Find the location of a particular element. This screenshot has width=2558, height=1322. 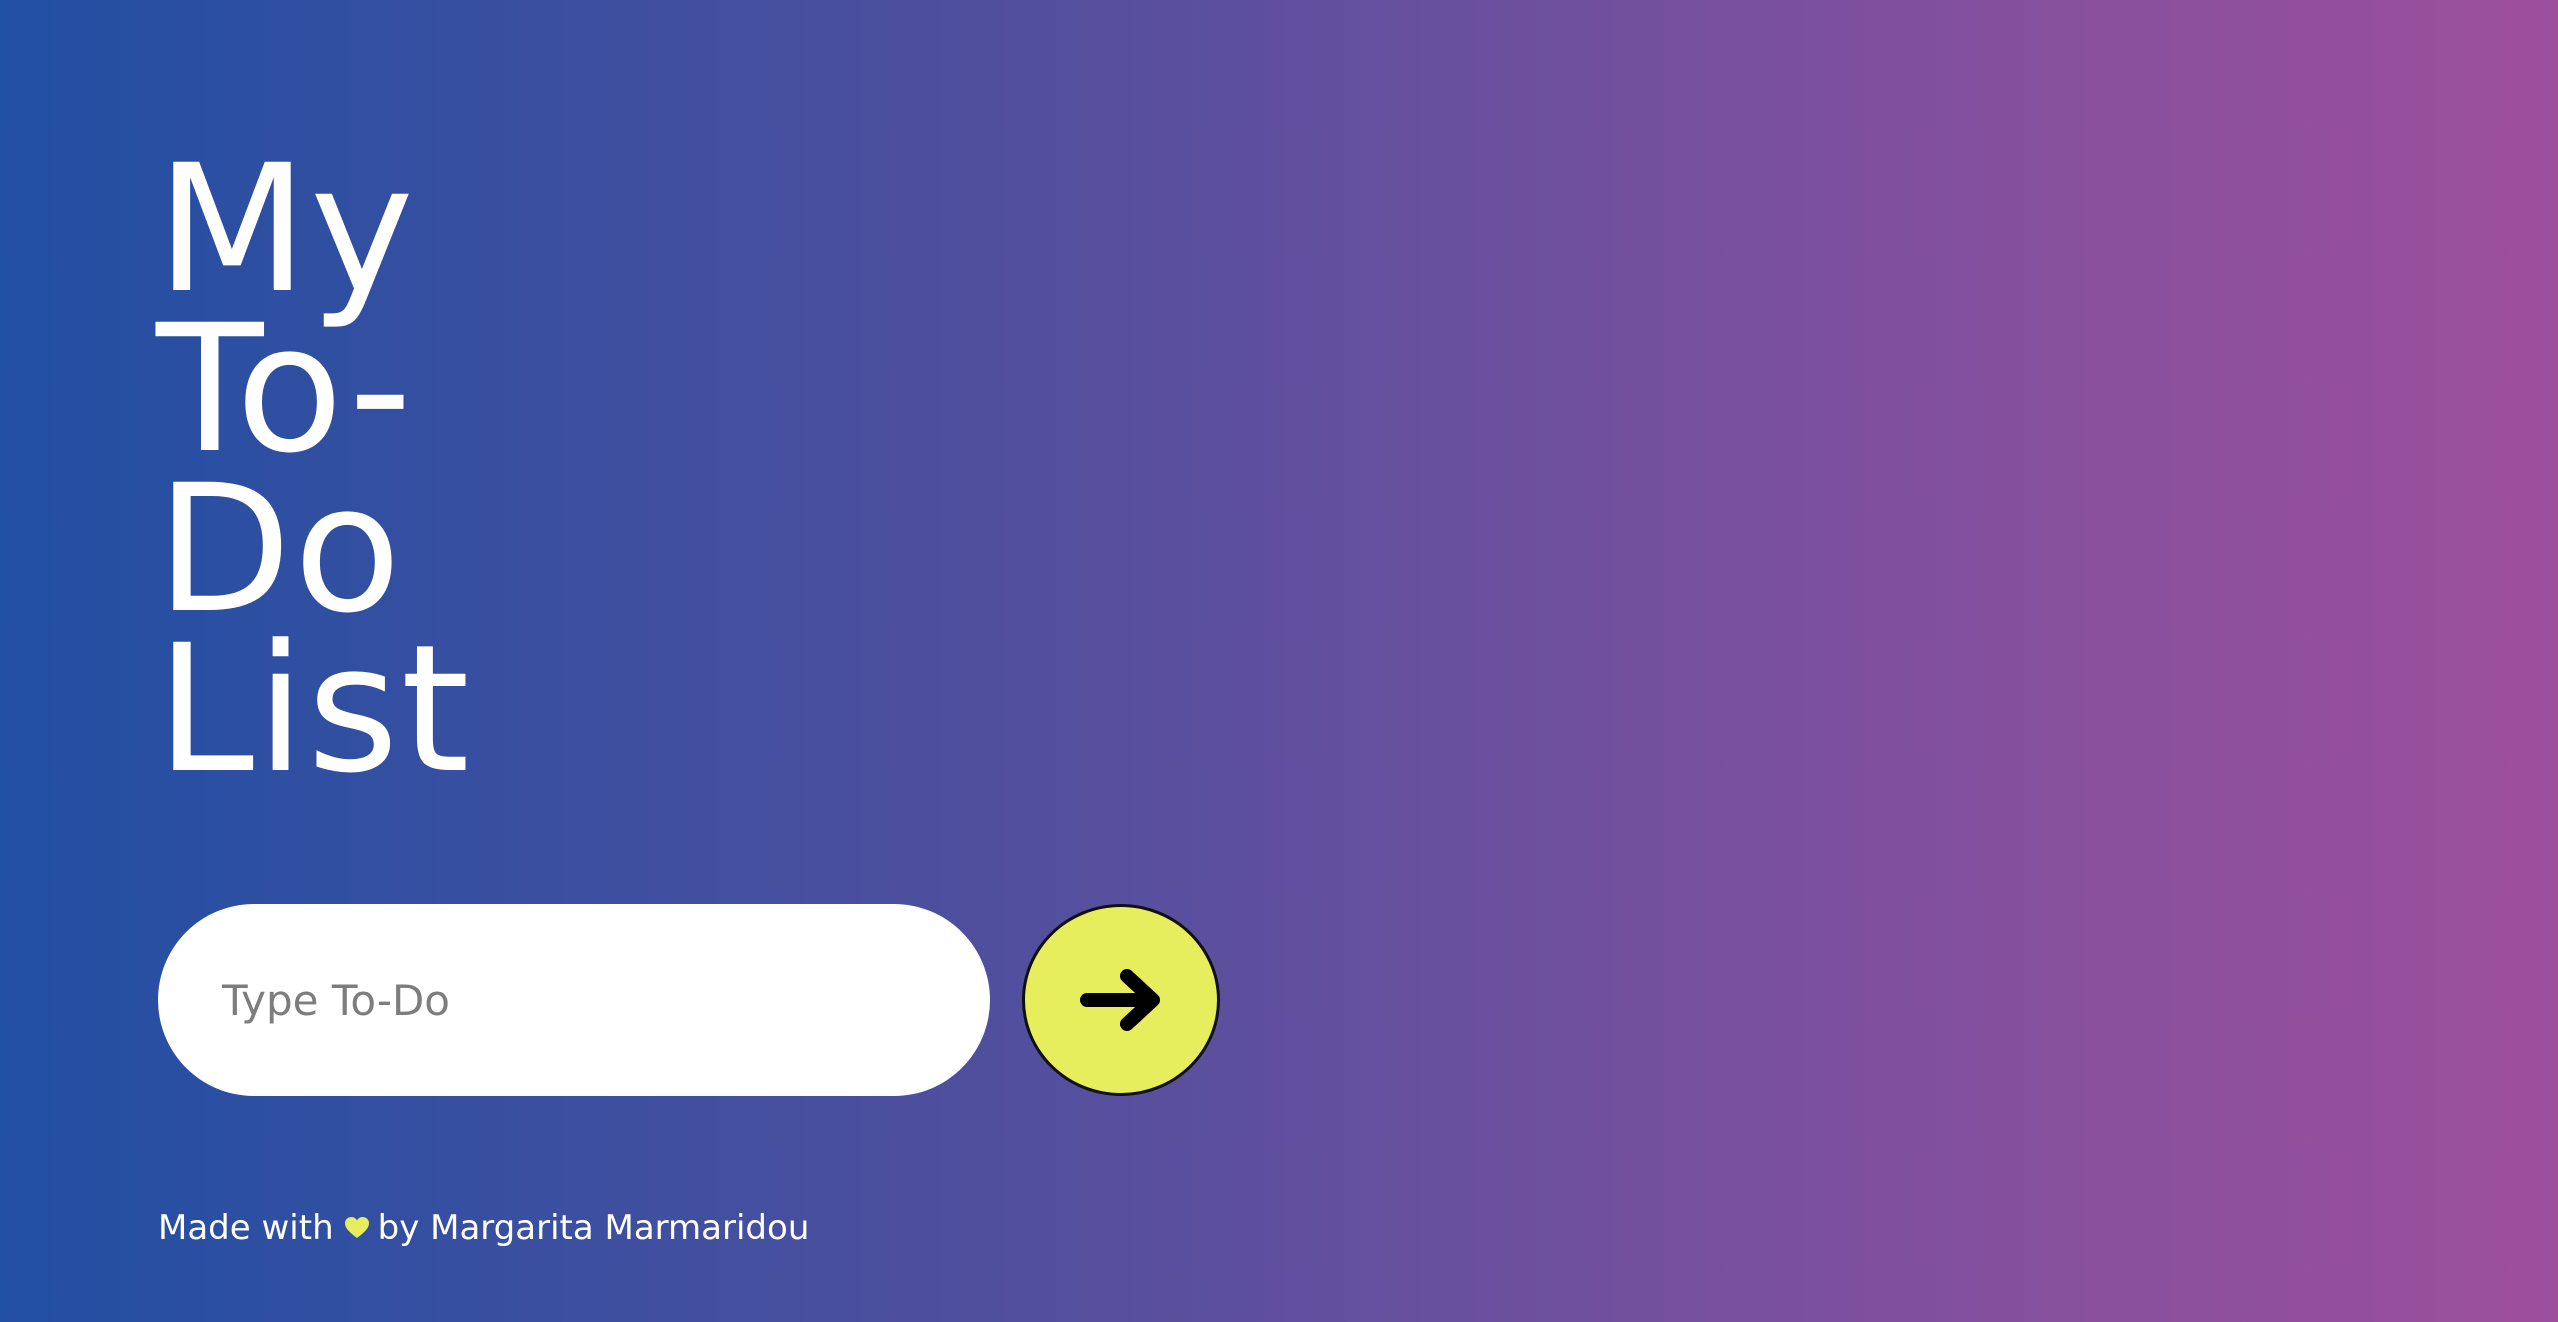

todo-input-container is located at coordinates (574, 1000).